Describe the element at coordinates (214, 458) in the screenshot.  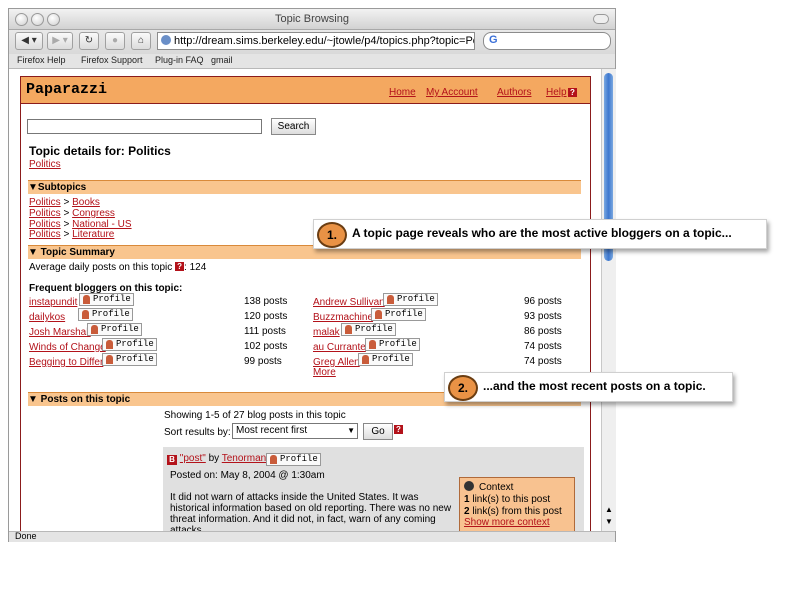
I see `post-by-label: by` at that location.